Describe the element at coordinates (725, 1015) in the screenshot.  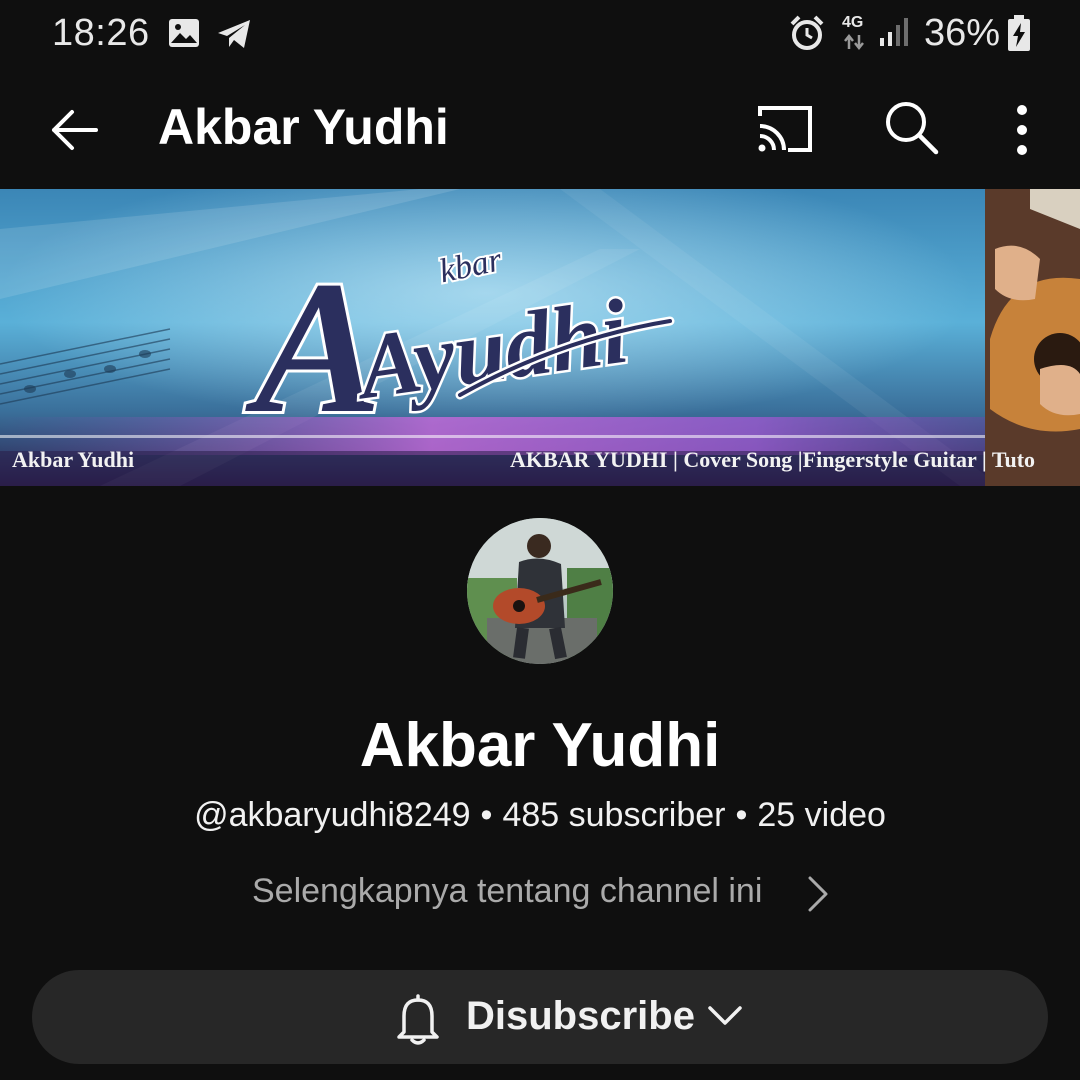
I see `chevron-down-icon` at that location.